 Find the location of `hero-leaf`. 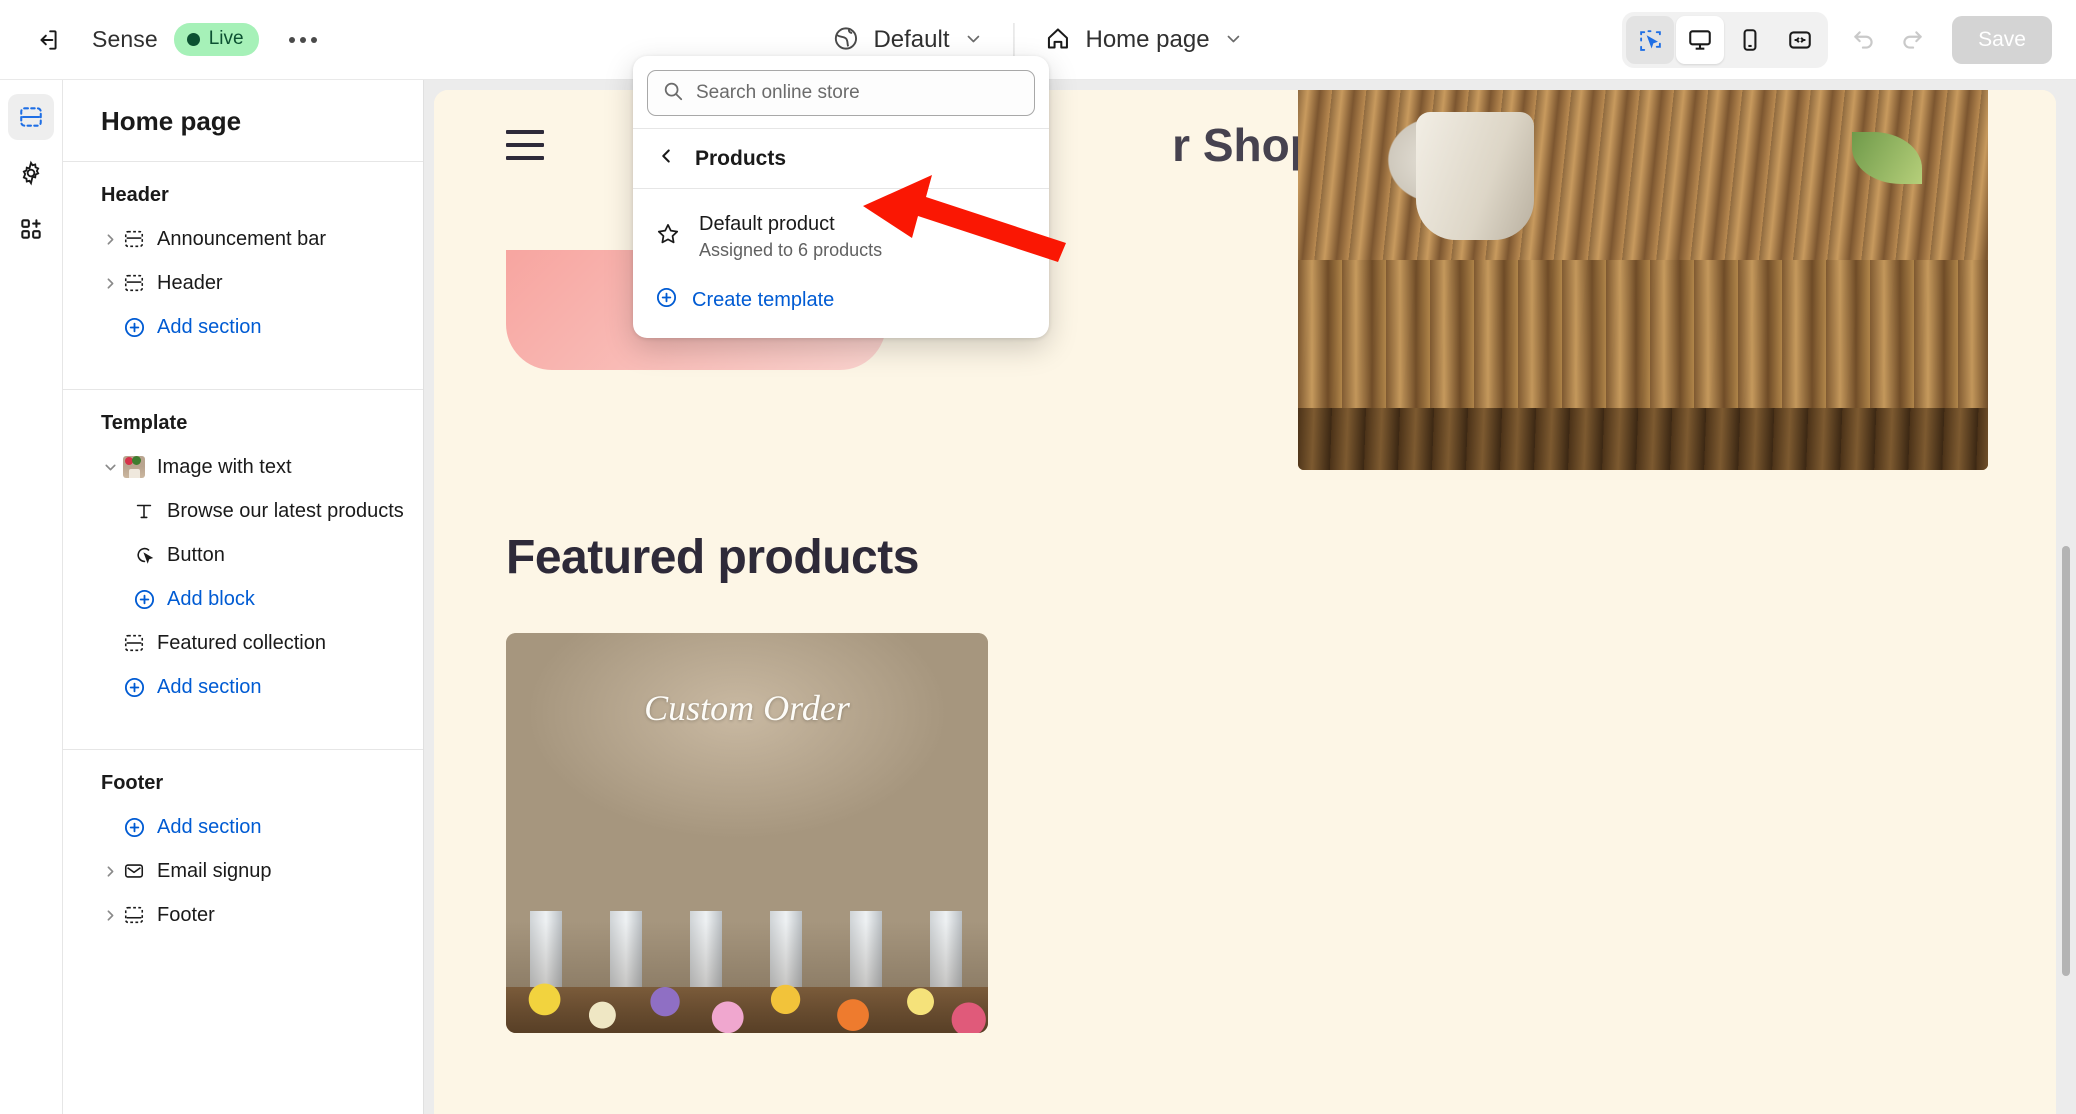

hero-leaf is located at coordinates (1887, 158).